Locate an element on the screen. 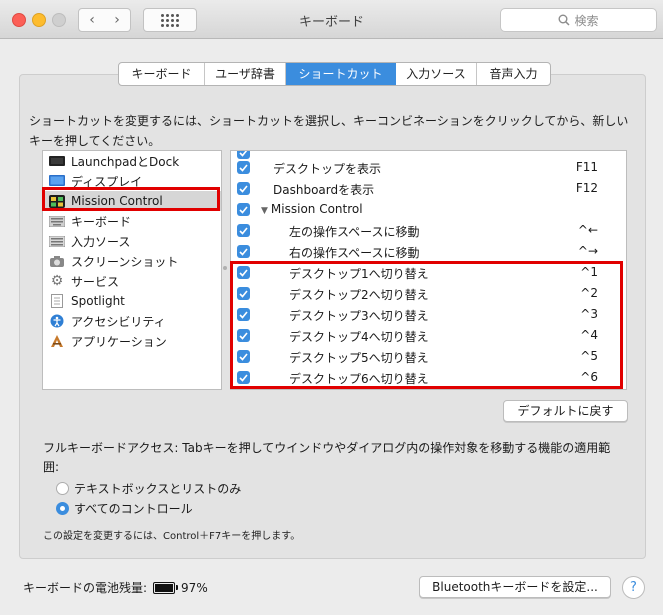  radio-label: すべてのコントロール is located at coordinates (133, 508).